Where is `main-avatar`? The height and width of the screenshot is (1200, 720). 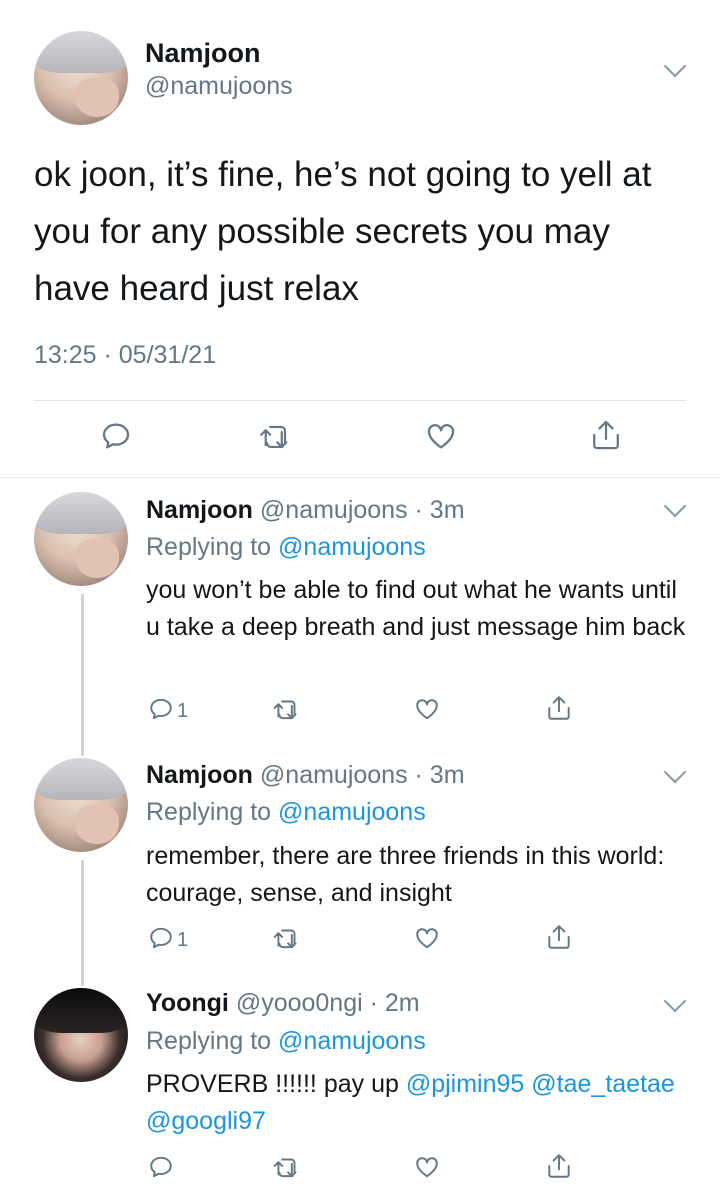 main-avatar is located at coordinates (81, 78).